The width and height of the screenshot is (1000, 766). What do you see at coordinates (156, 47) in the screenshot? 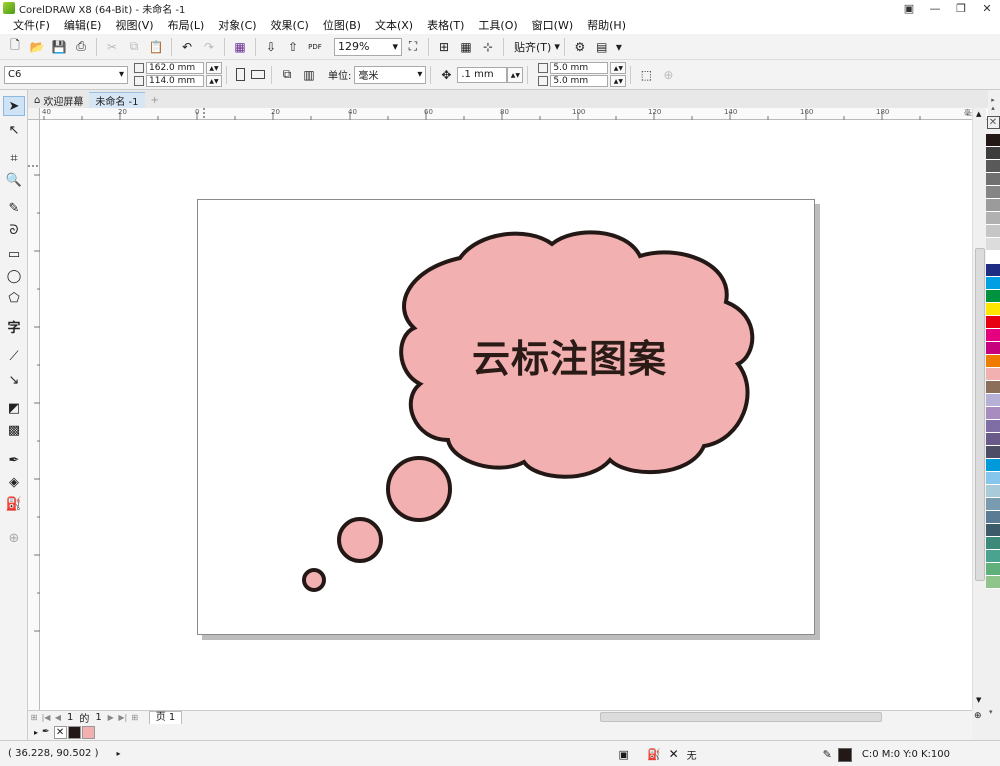
I see `paste-icon: 📋` at bounding box center [156, 47].